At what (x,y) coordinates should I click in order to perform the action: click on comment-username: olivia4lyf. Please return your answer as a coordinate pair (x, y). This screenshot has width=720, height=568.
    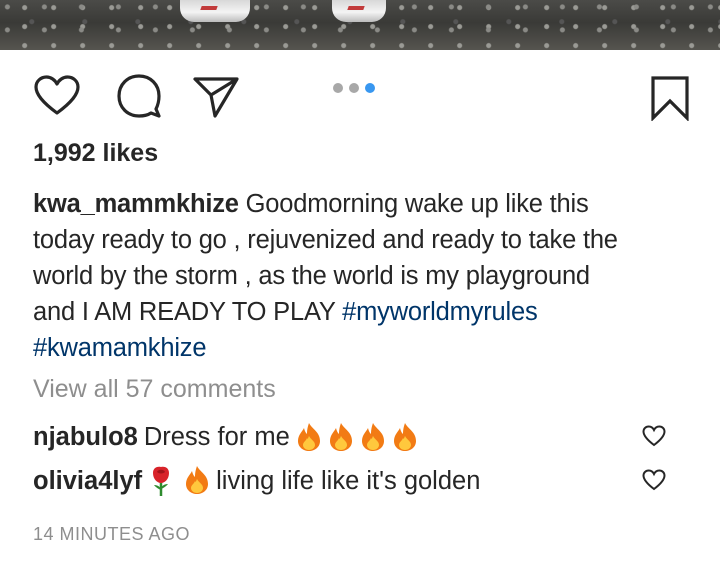
    Looking at the image, I should click on (87, 481).